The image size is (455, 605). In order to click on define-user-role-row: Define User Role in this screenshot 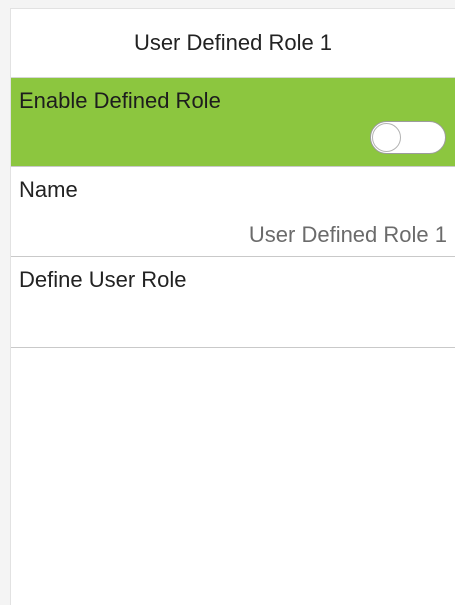, I will do `click(233, 302)`.